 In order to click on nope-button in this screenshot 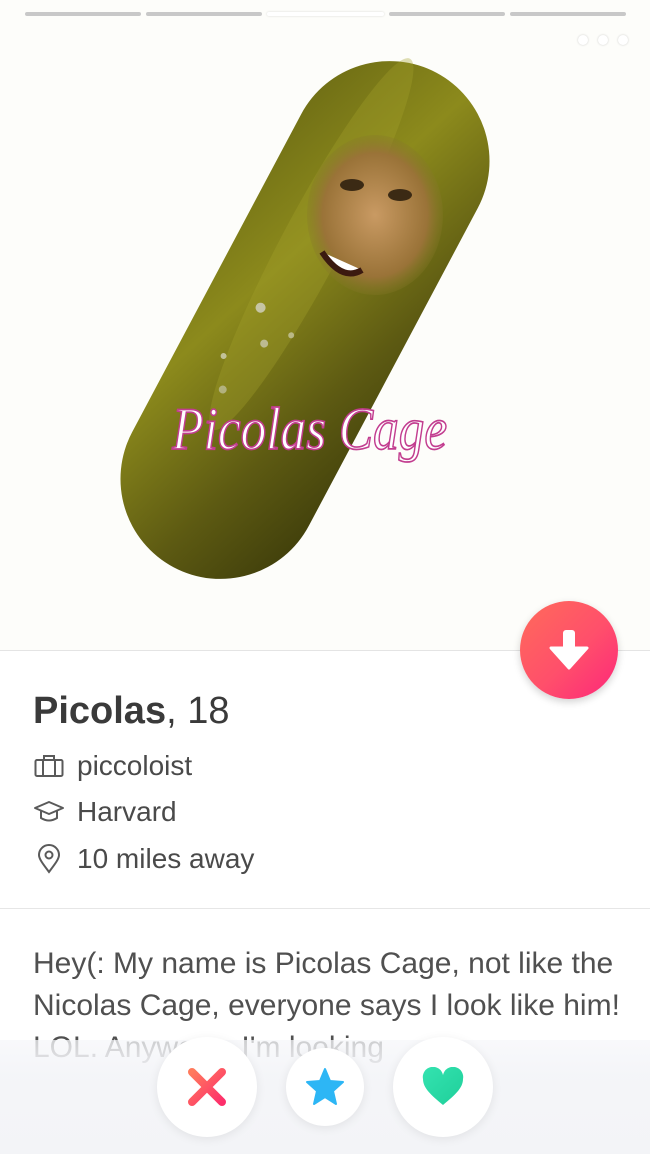, I will do `click(207, 1087)`.